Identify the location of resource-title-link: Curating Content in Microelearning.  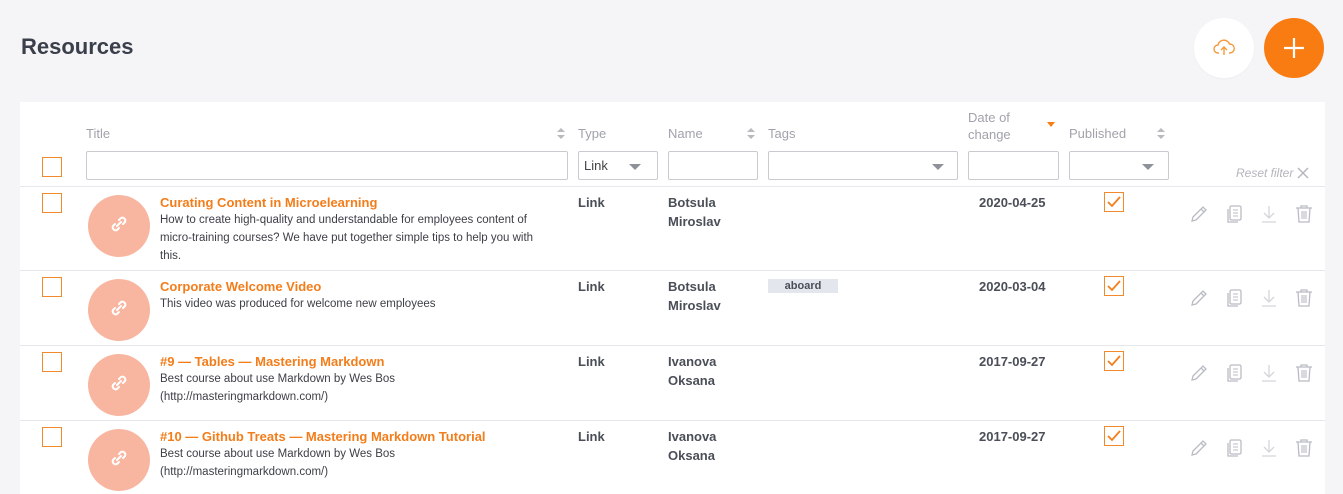
(268, 202).